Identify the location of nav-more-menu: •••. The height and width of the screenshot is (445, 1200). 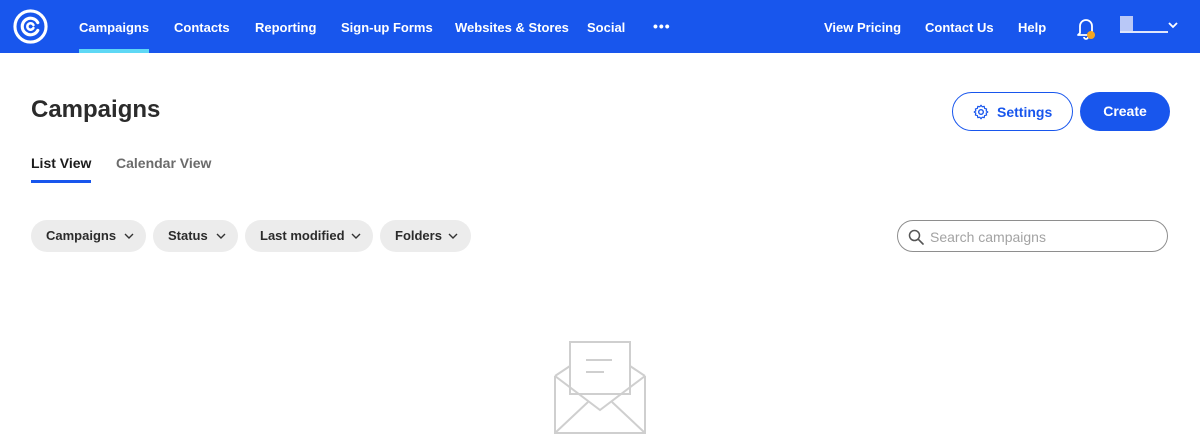
(662, 26).